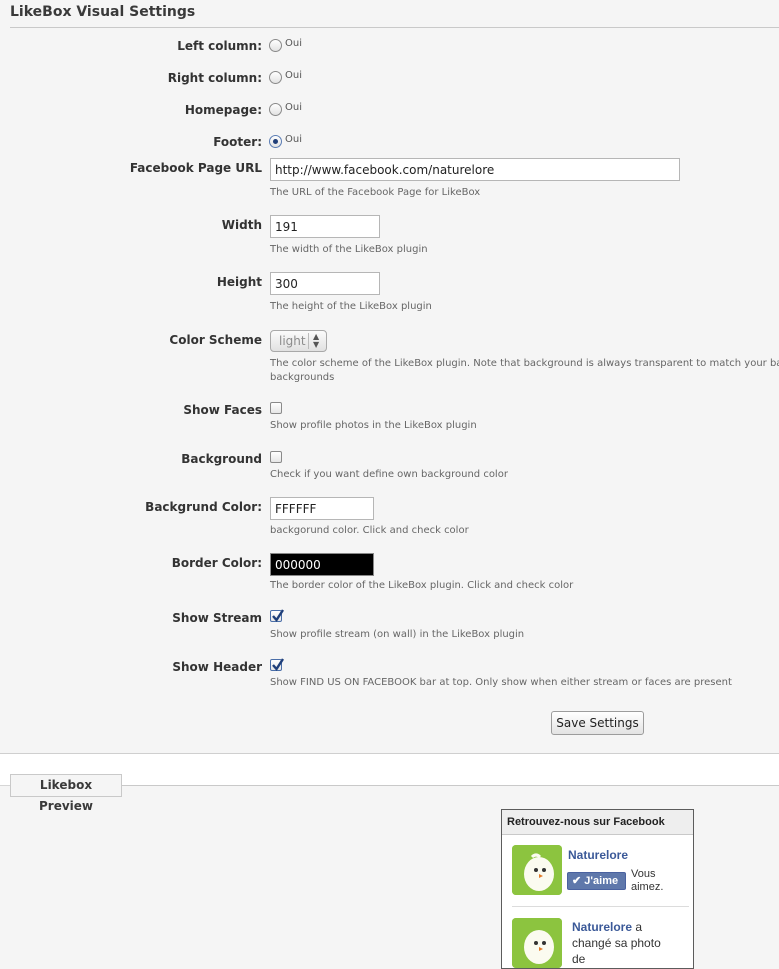 The image size is (779, 969). Describe the element at coordinates (222, 410) in the screenshot. I see `show-faces-label: Show Faces` at that location.